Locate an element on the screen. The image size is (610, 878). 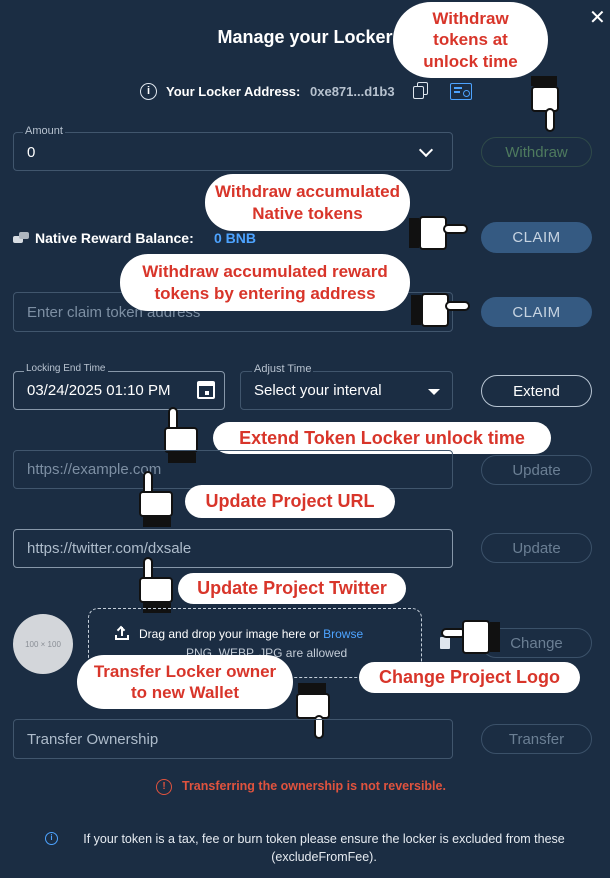
annotation-withdraw-native-line1: Withdraw accumulated is located at coordinates (307, 192).